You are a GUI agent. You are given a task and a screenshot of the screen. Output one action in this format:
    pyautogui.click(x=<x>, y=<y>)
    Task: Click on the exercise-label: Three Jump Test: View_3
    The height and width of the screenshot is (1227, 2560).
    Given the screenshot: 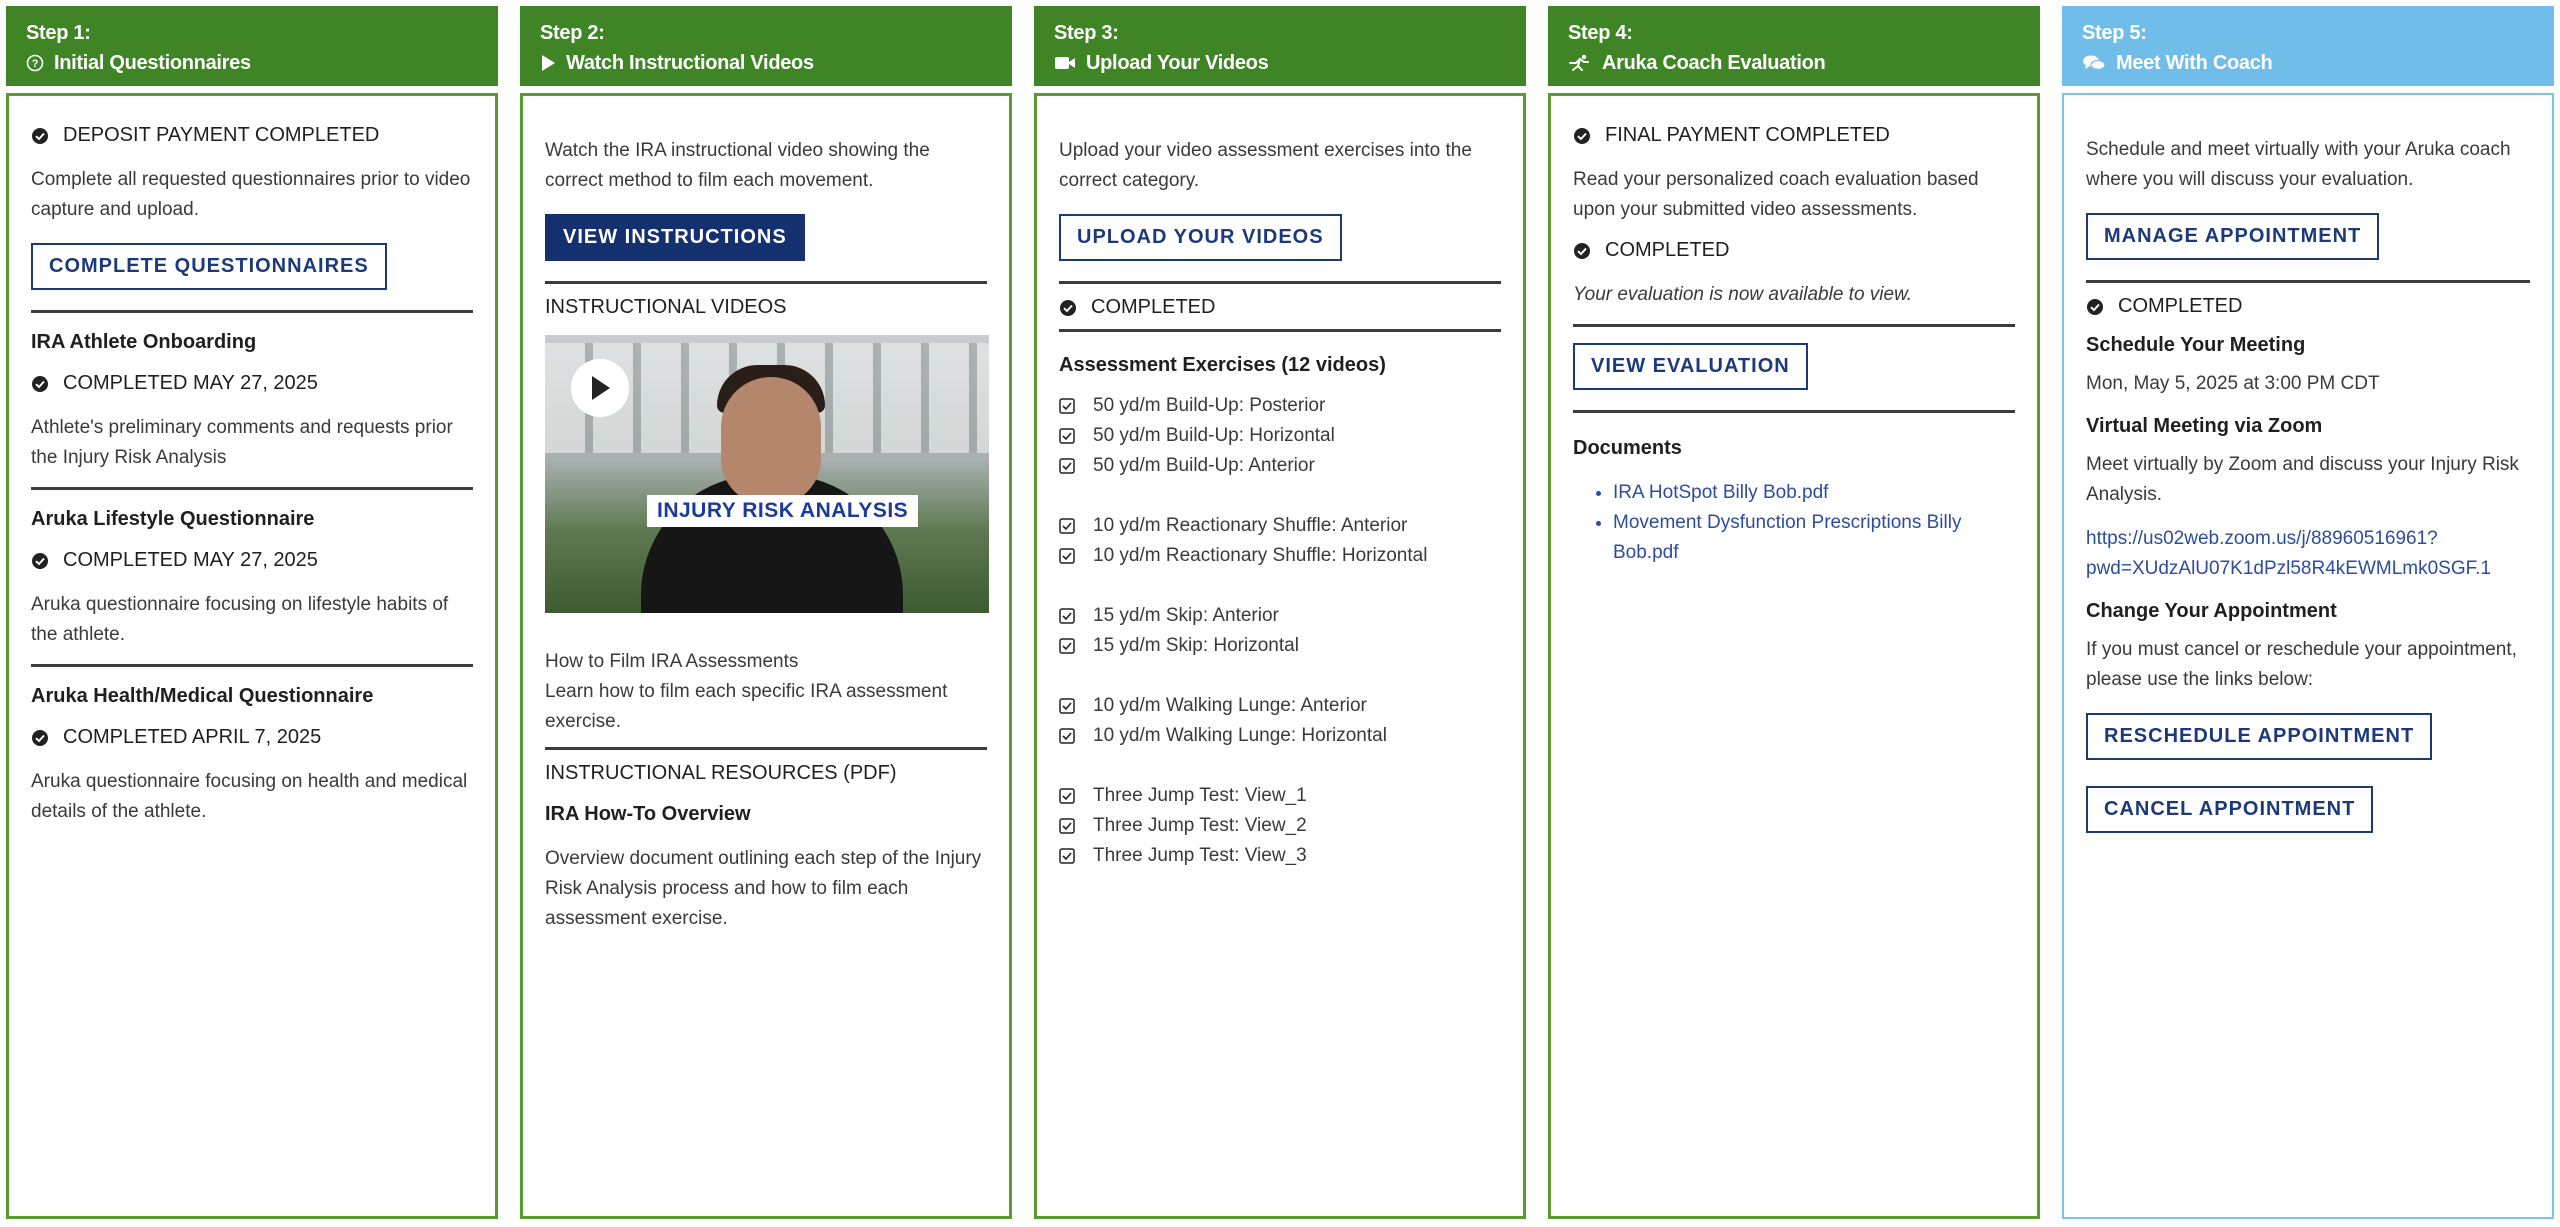 What is the action you would take?
    pyautogui.click(x=1200, y=855)
    